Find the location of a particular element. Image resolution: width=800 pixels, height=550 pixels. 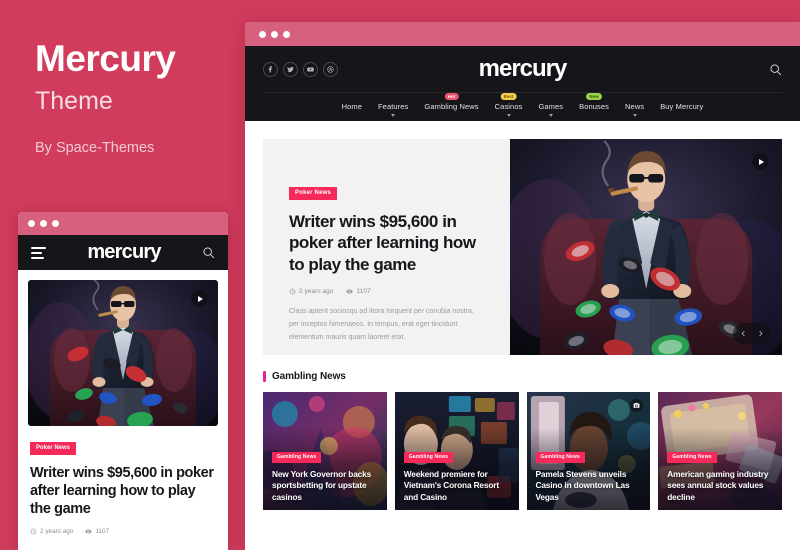

carousel-navigation is located at coordinates (751, 333).